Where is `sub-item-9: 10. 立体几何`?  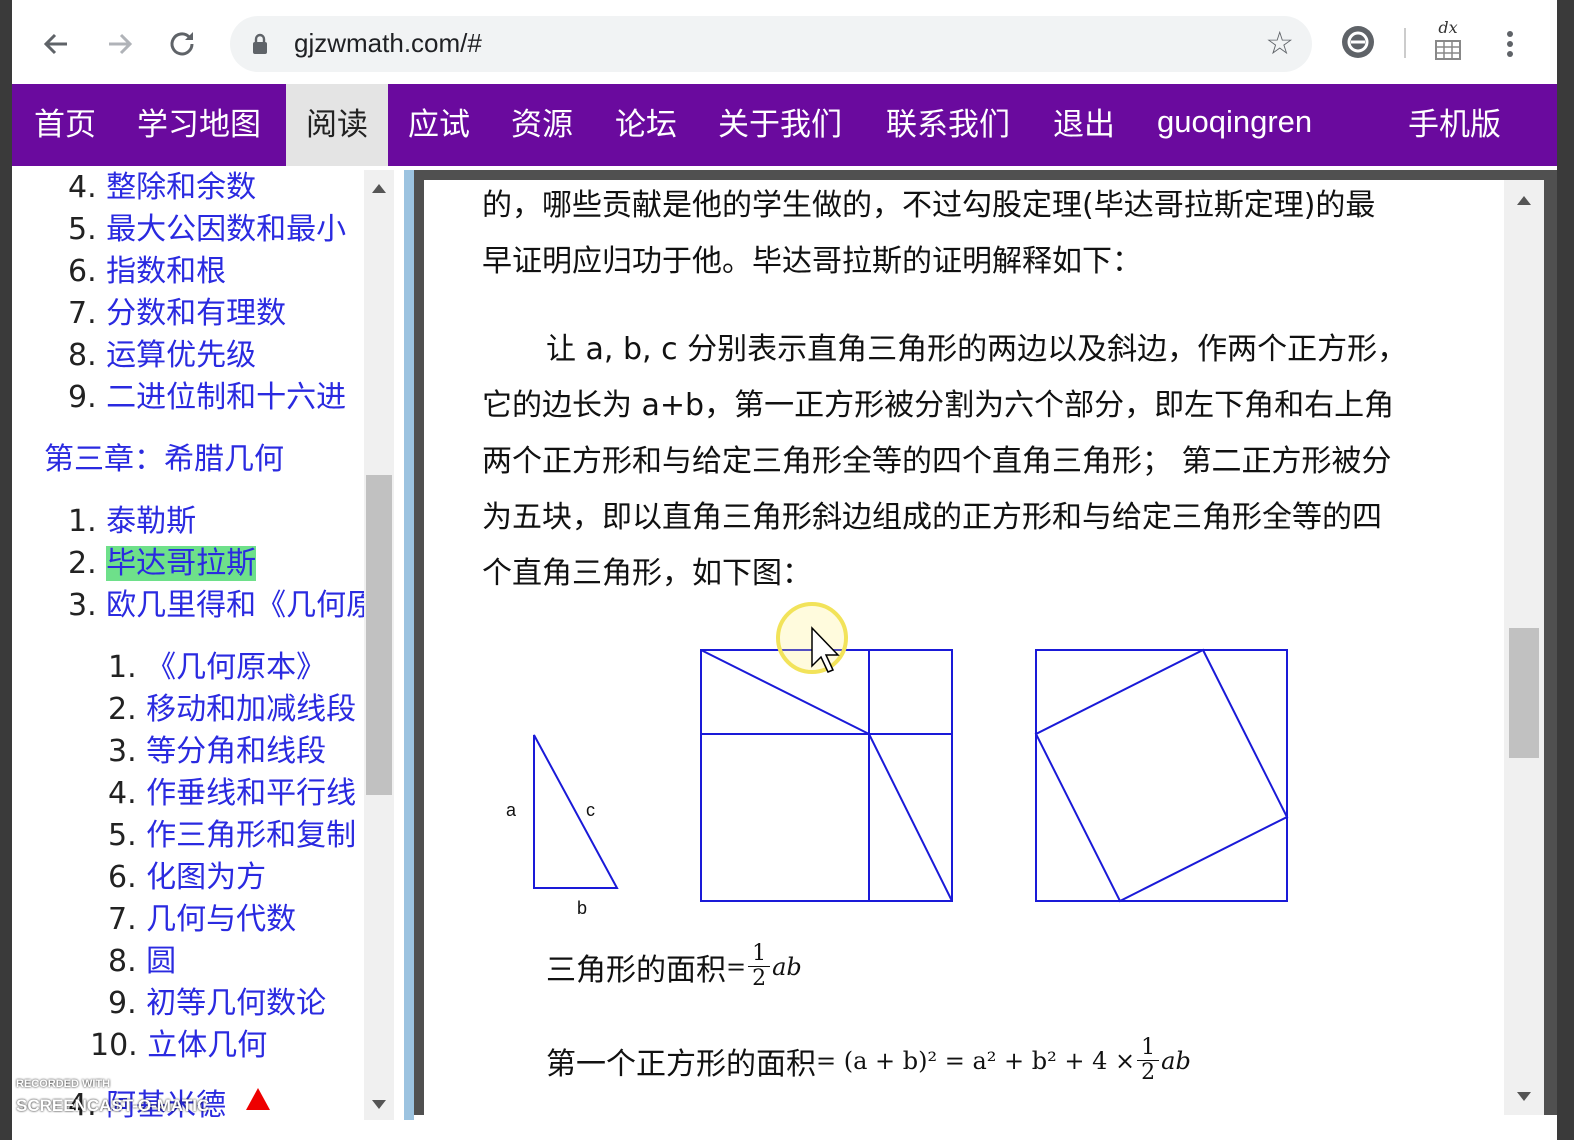
sub-item-9: 10. 立体几何 is located at coordinates (178, 1042).